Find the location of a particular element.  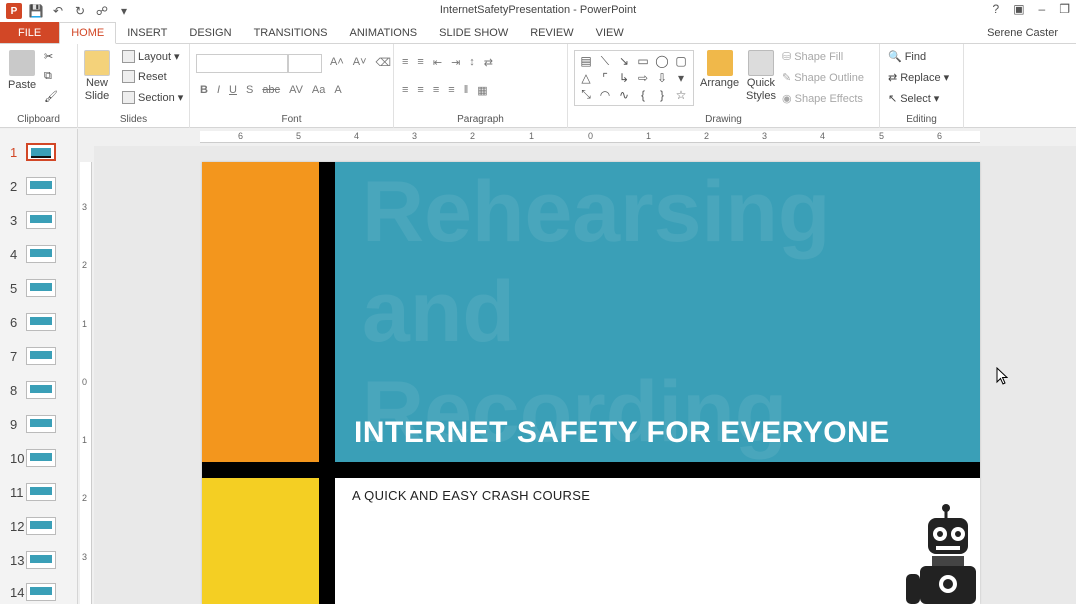

justify-icon: ≡ is located at coordinates (451, 90).